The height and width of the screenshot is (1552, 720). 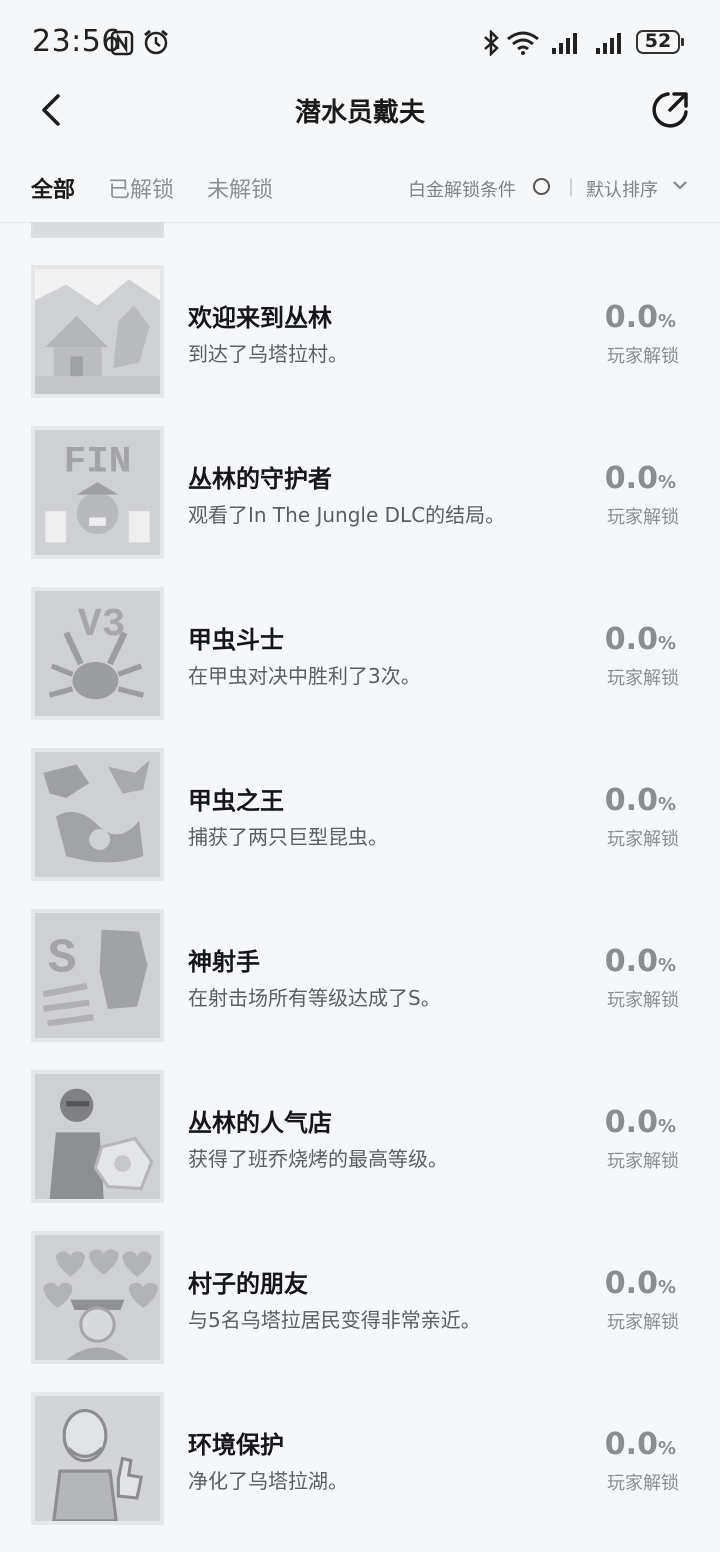 I want to click on platinum-condition-label: 白金解锁条件, so click(x=462, y=189).